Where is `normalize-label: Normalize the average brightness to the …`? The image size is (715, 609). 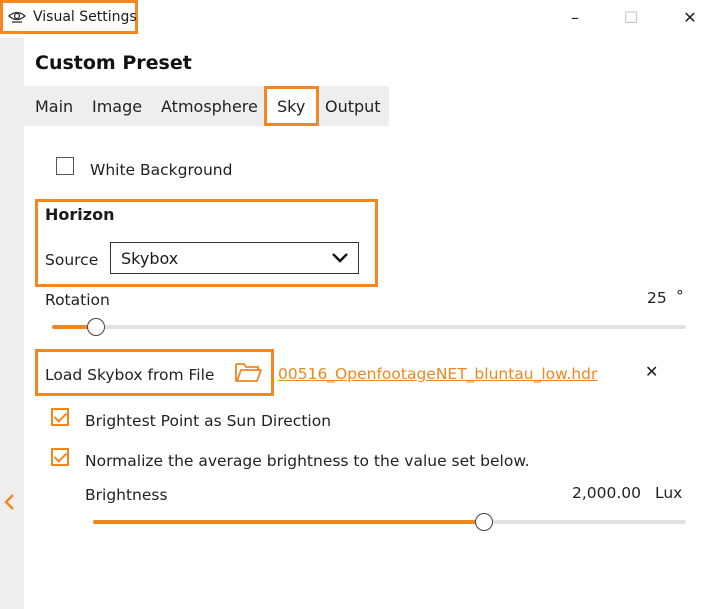
normalize-label: Normalize the average brightness to the … is located at coordinates (307, 461).